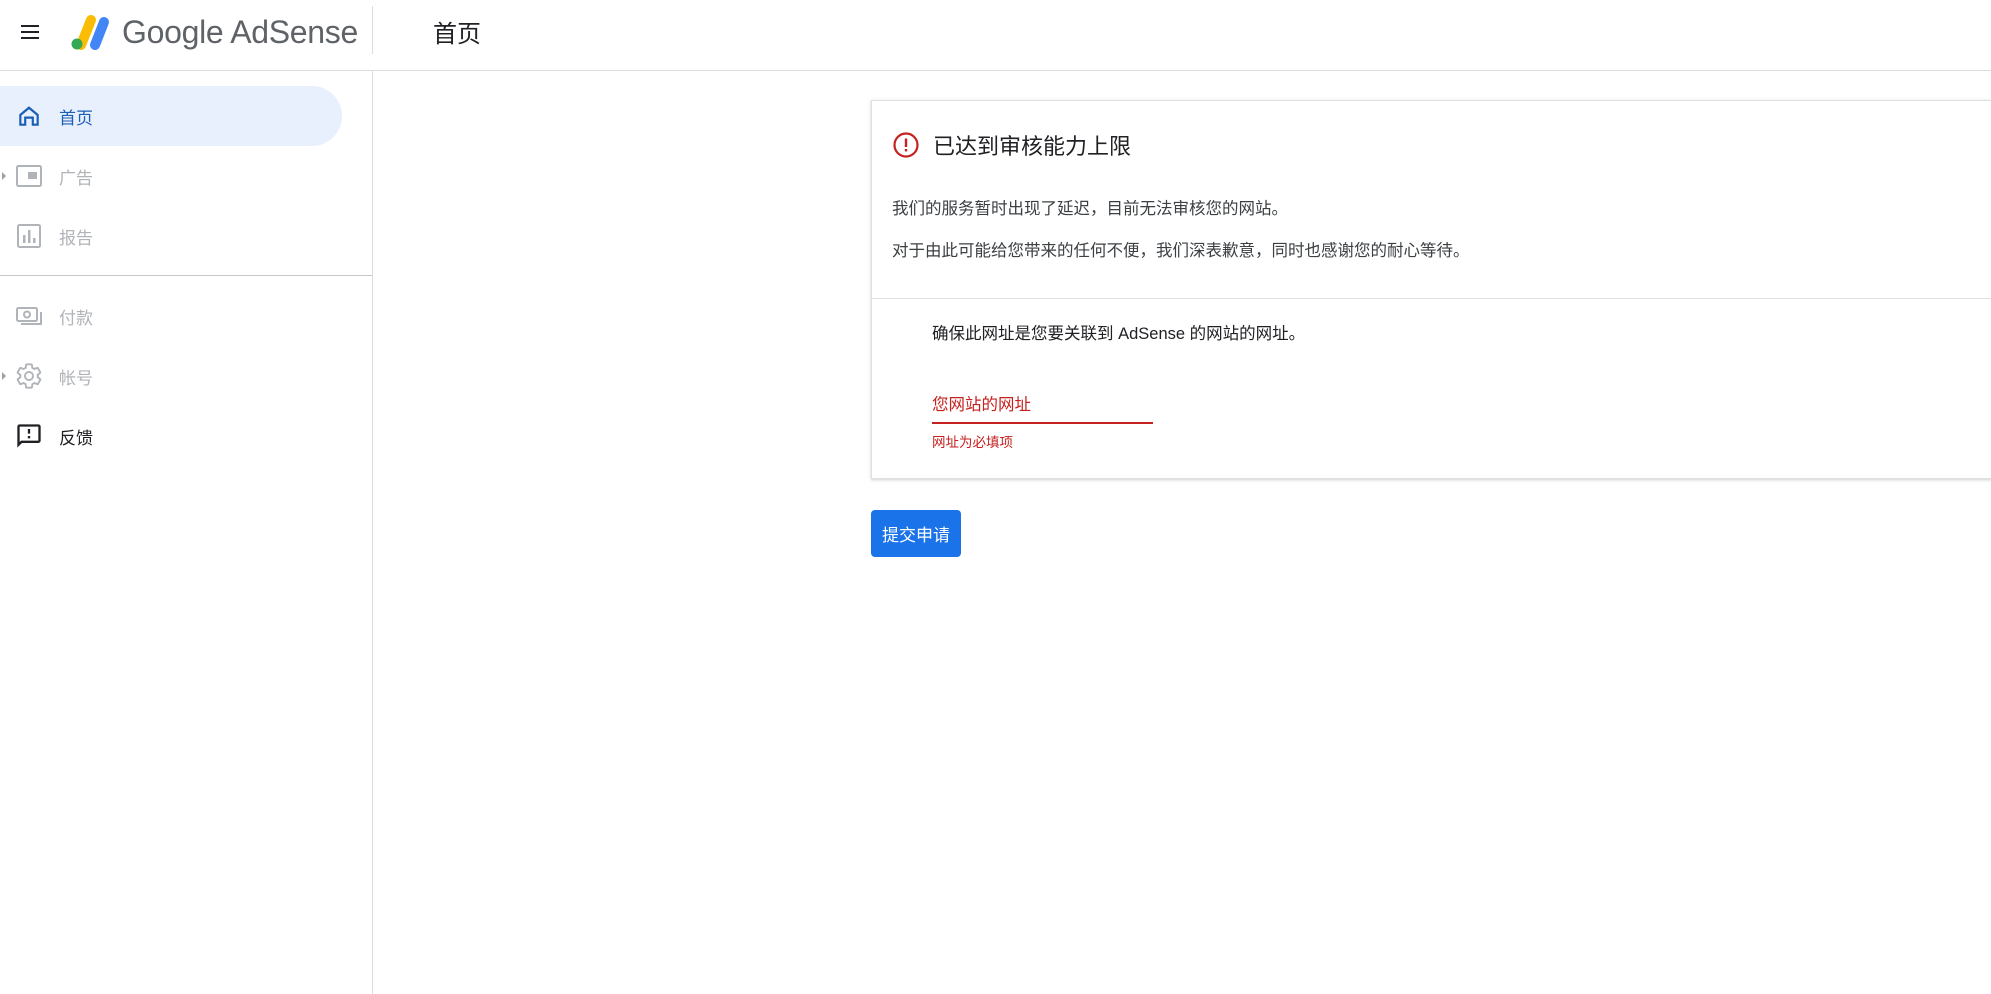 The width and height of the screenshot is (1991, 994). Describe the element at coordinates (29, 116) in the screenshot. I see `home-icon` at that location.